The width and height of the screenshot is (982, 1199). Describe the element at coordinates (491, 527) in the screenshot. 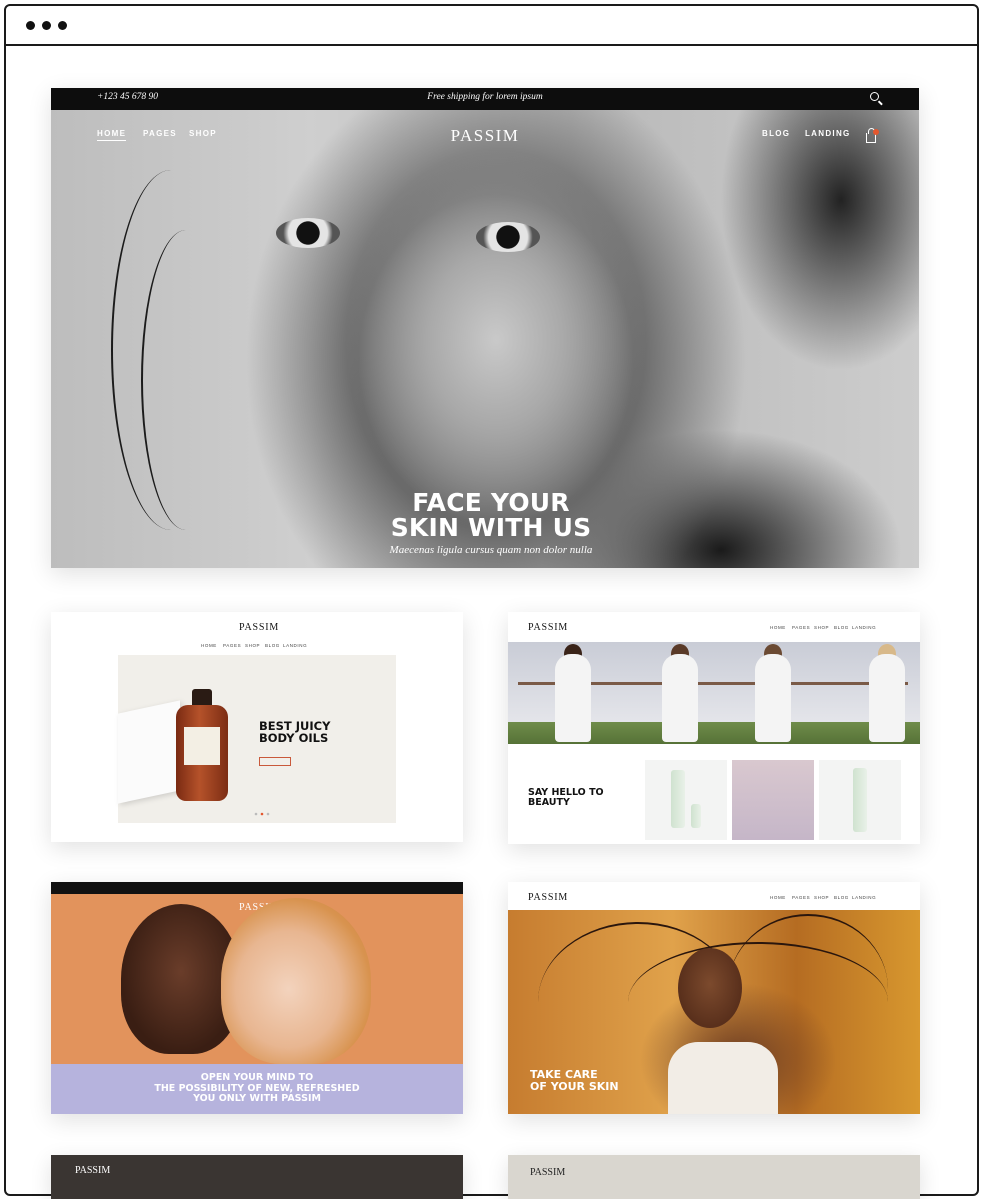

I see `hero-title-line: SKIN WITH US` at that location.